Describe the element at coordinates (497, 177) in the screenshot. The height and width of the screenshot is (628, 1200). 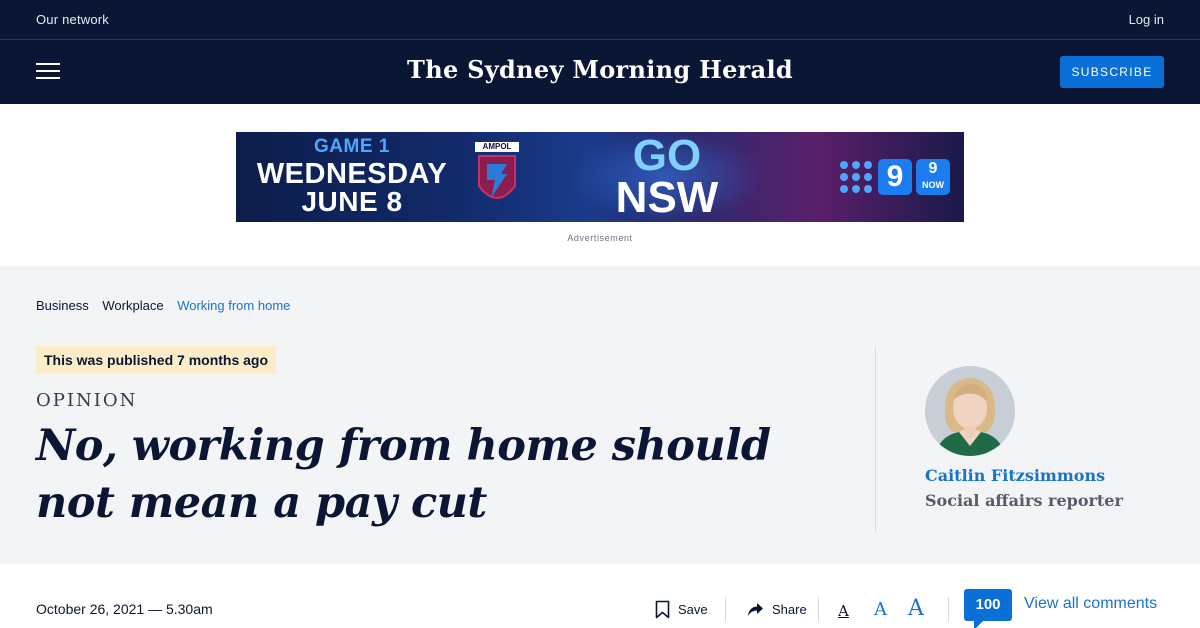
I see `ampol-crest-logo: AMPOL` at that location.